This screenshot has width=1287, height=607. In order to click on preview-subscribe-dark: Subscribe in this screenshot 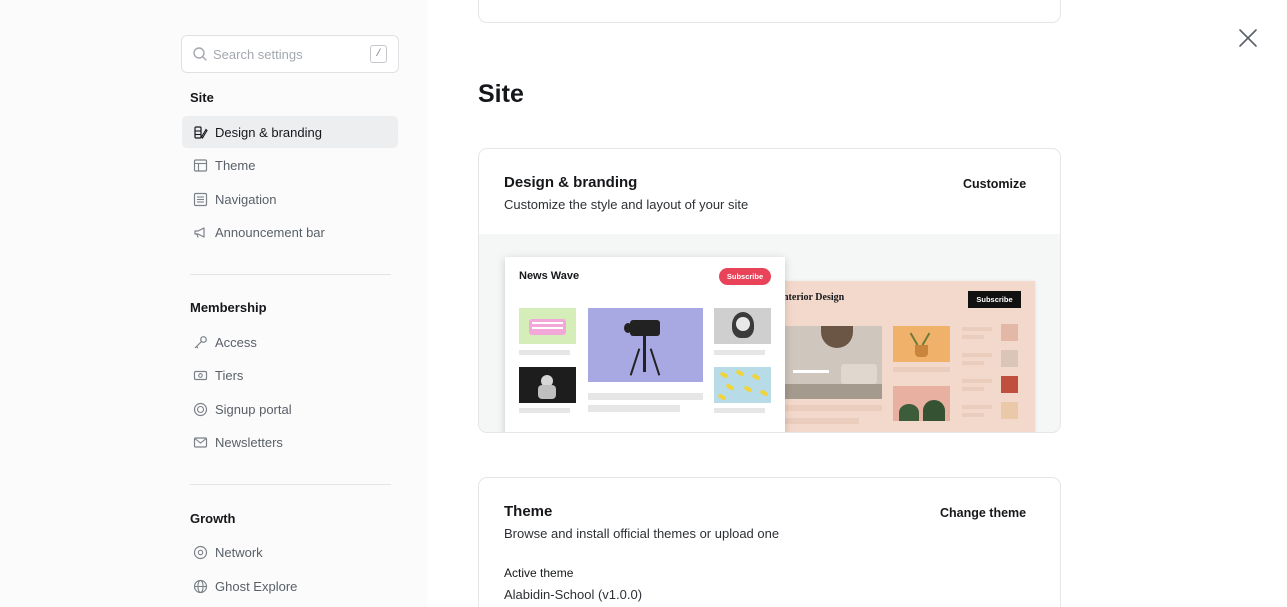, I will do `click(994, 299)`.